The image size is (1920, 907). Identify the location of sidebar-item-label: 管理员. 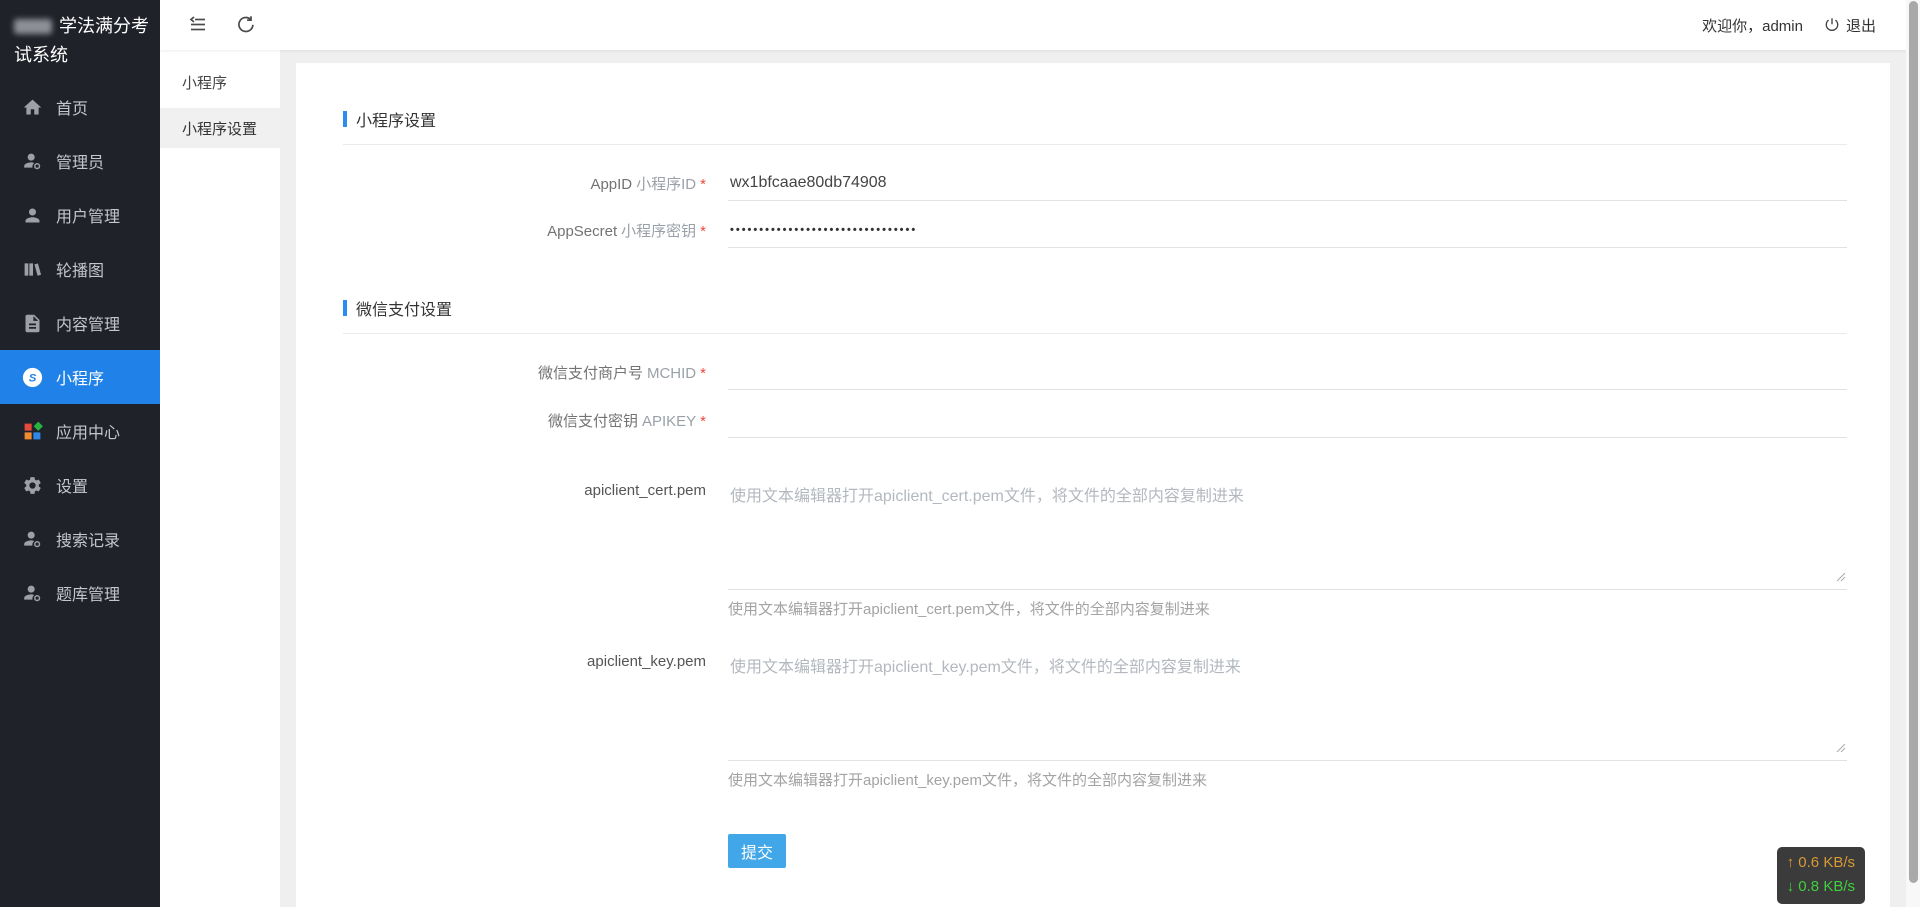
(80, 163).